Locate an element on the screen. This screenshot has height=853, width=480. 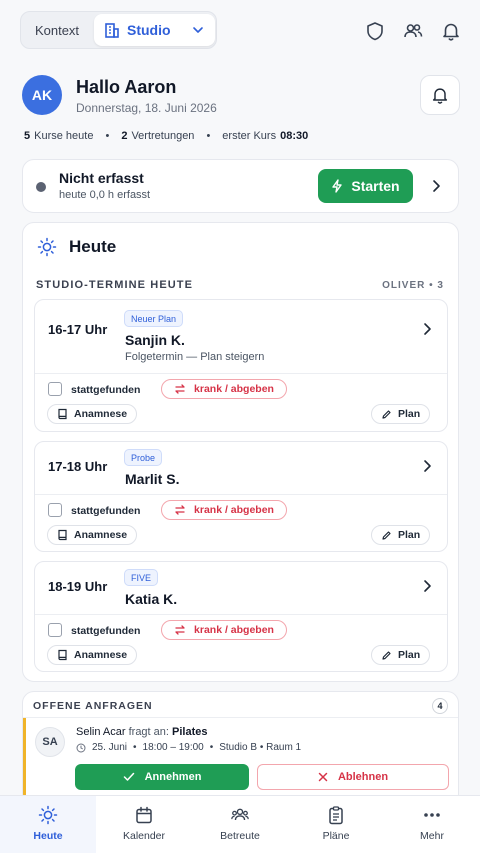
pending-indicator is located at coordinates (24, 761).